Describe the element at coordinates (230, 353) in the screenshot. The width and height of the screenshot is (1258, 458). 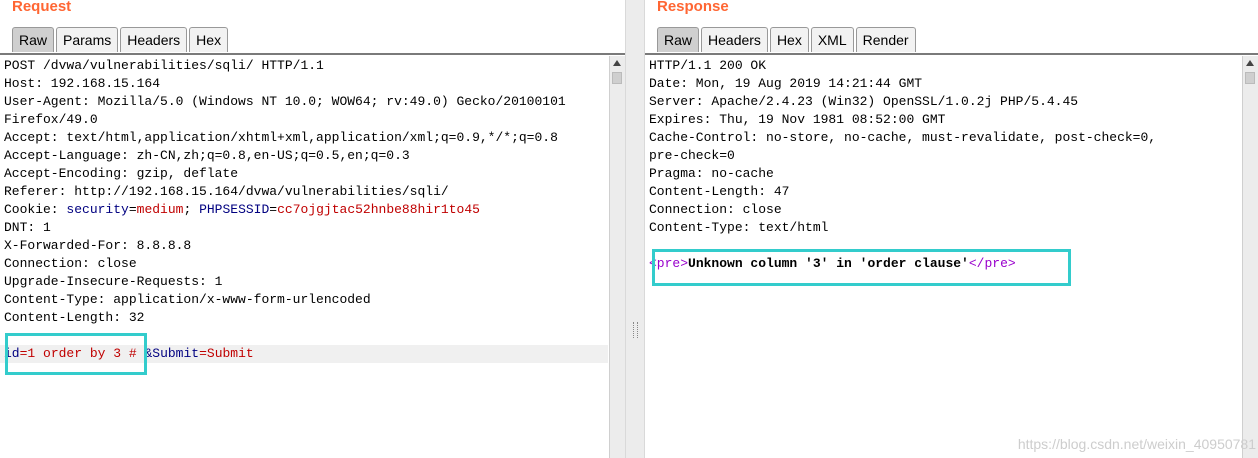
I see `body-submit-value: Submit` at that location.